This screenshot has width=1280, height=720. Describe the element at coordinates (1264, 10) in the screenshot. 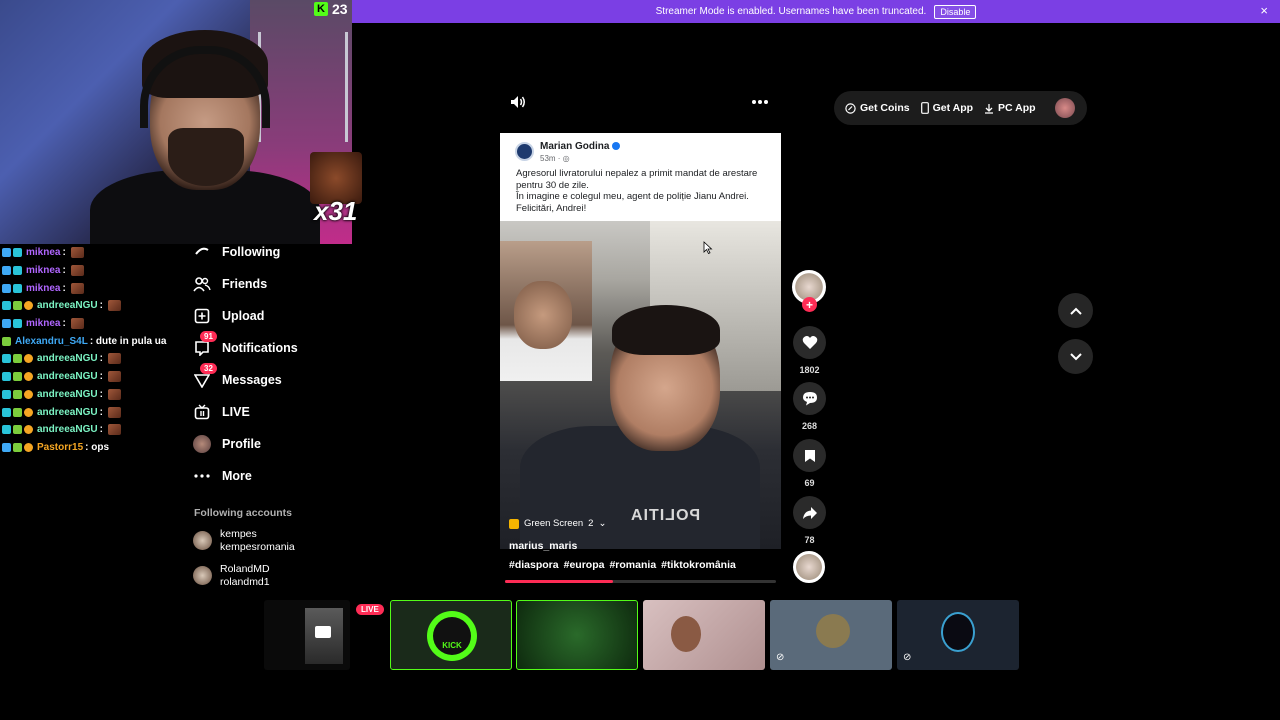

I see `close-icon: ×` at that location.